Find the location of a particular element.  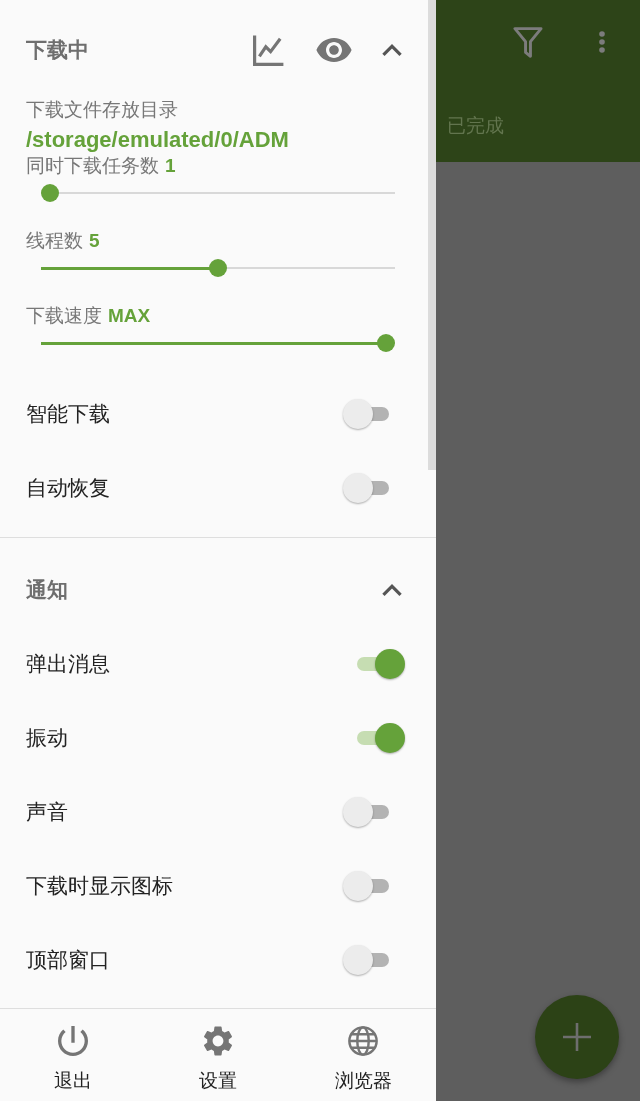

slider-label: 下载速度 is located at coordinates (64, 316).